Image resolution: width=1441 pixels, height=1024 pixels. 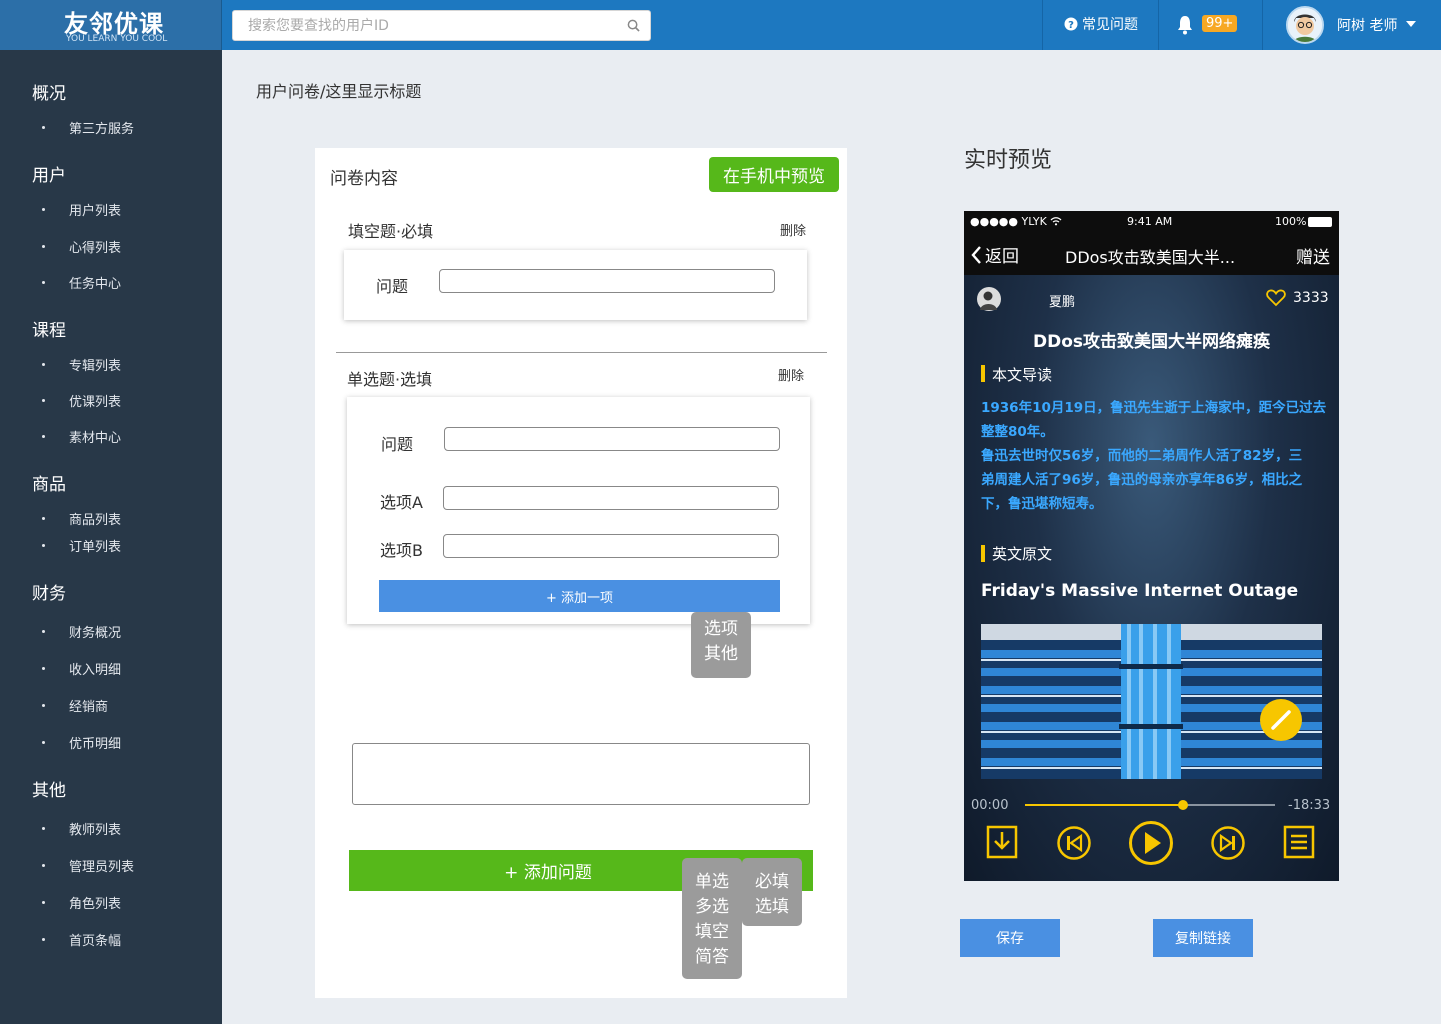 What do you see at coordinates (581, 774) in the screenshot?
I see `description-textarea` at bounding box center [581, 774].